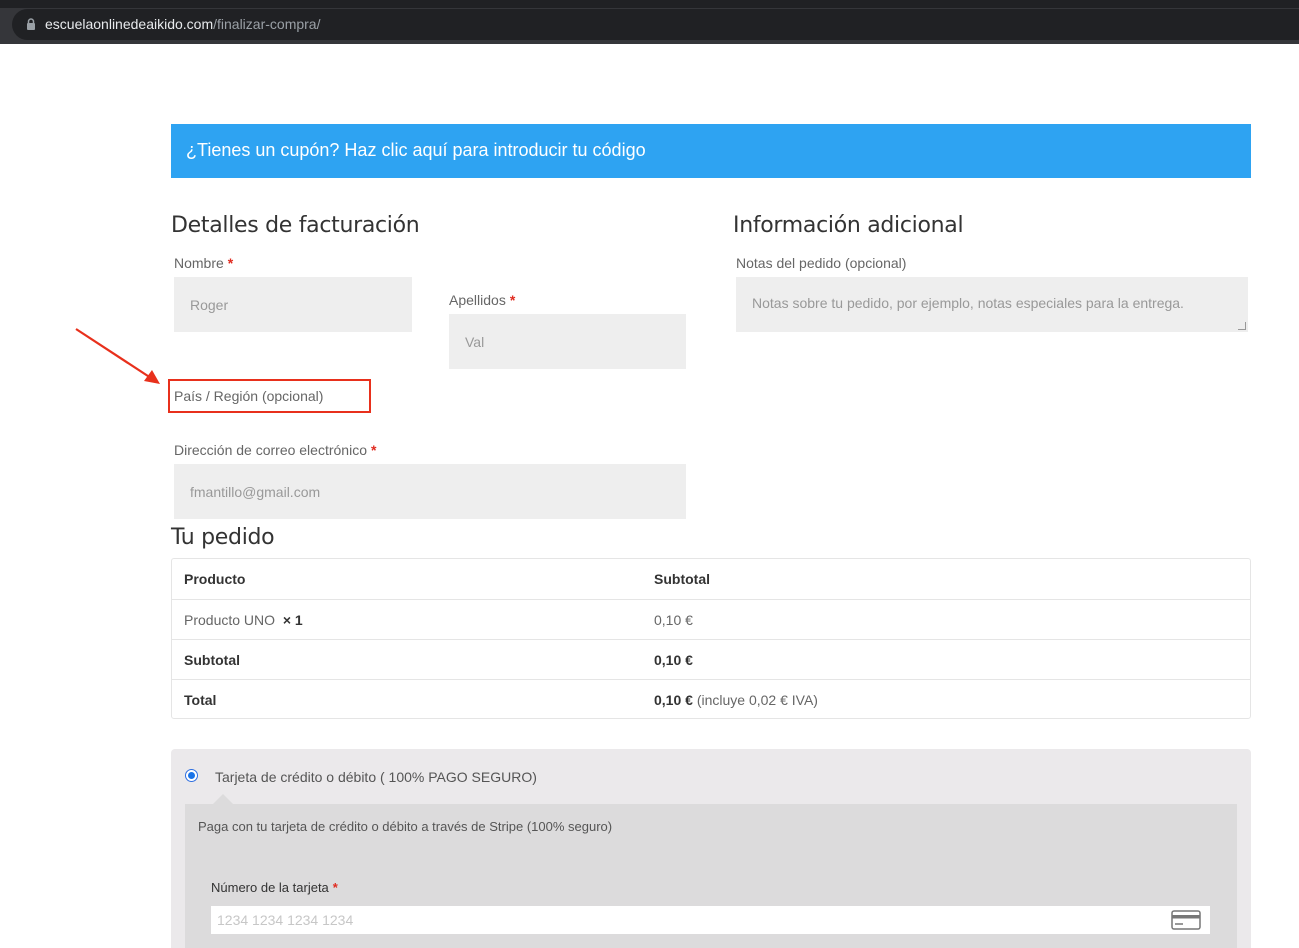  I want to click on lock-icon, so click(31, 24).